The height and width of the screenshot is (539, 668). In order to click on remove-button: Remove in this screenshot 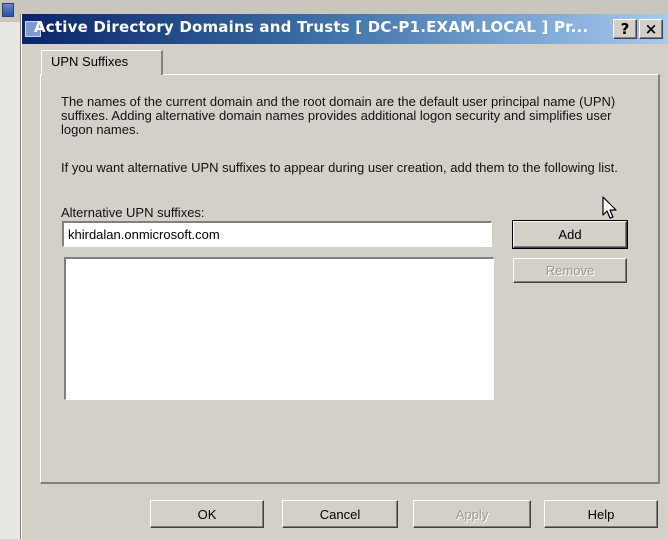, I will do `click(570, 270)`.